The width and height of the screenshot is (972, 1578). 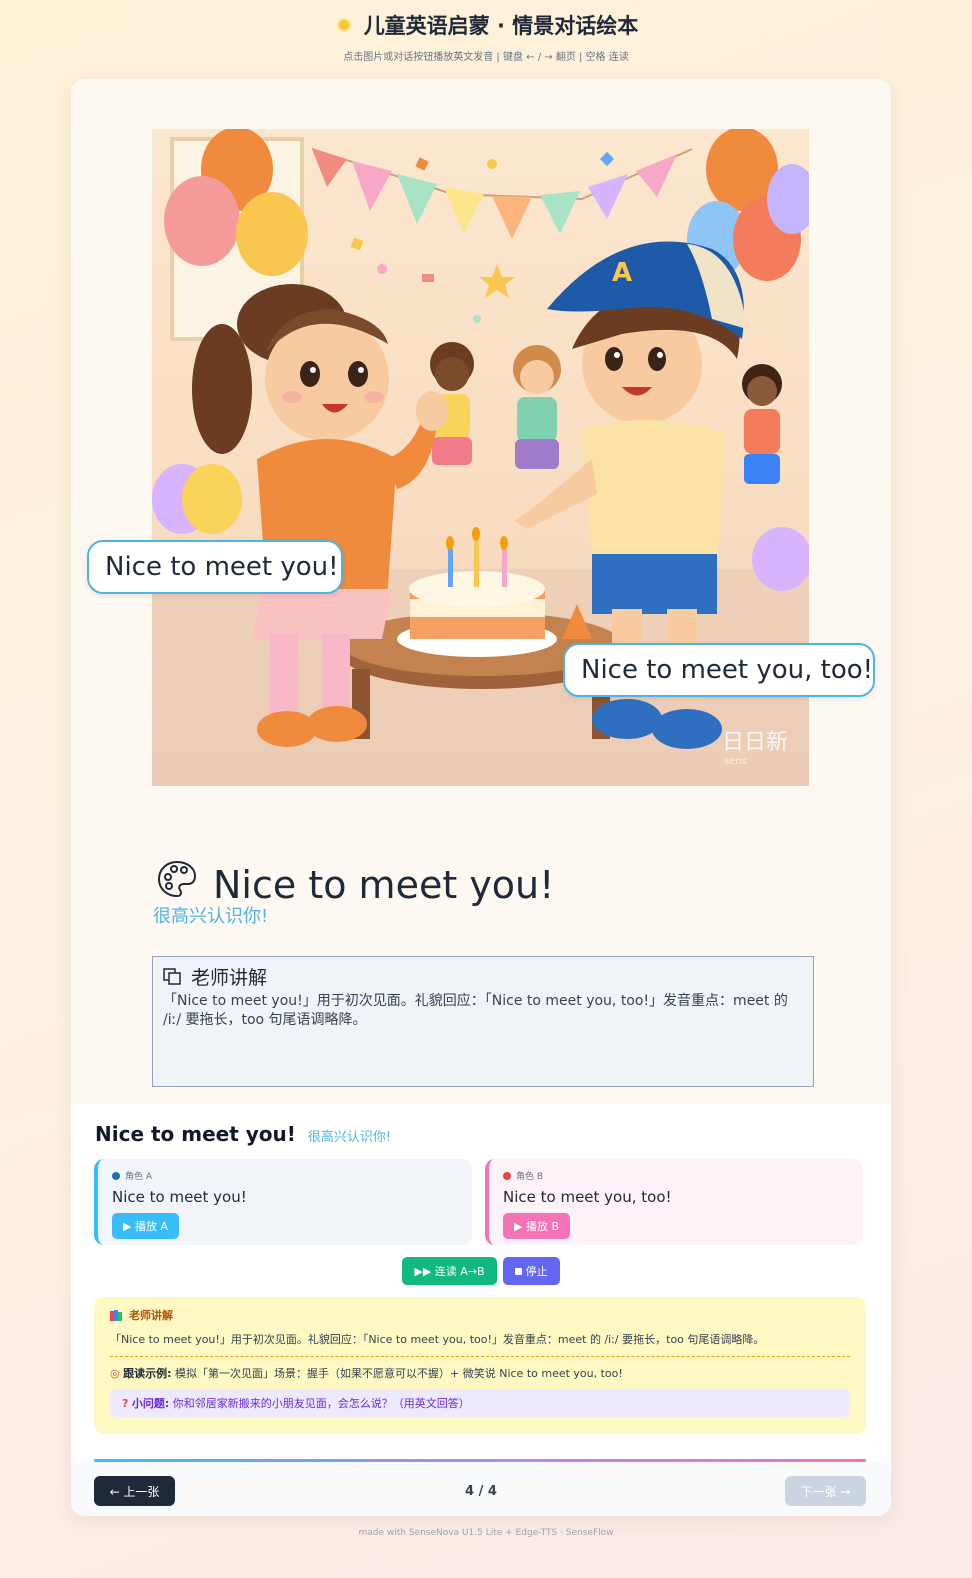 I want to click on sun-icon, so click(x=344, y=25).